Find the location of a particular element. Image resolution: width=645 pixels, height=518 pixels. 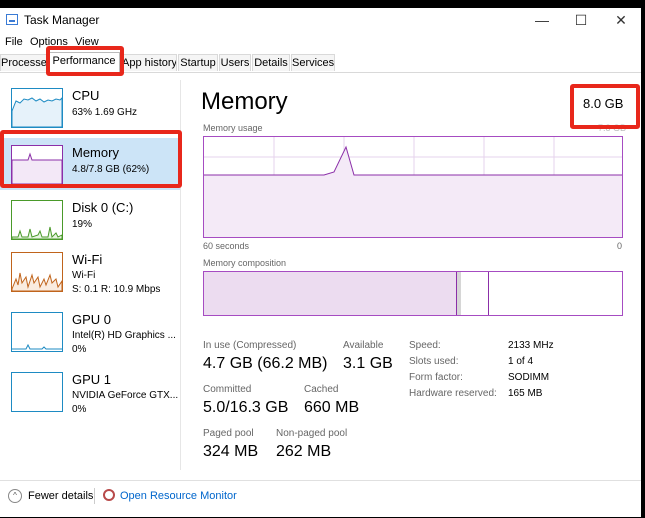

hardware-reserved-label: Hardware reserved: is located at coordinates (453, 393).